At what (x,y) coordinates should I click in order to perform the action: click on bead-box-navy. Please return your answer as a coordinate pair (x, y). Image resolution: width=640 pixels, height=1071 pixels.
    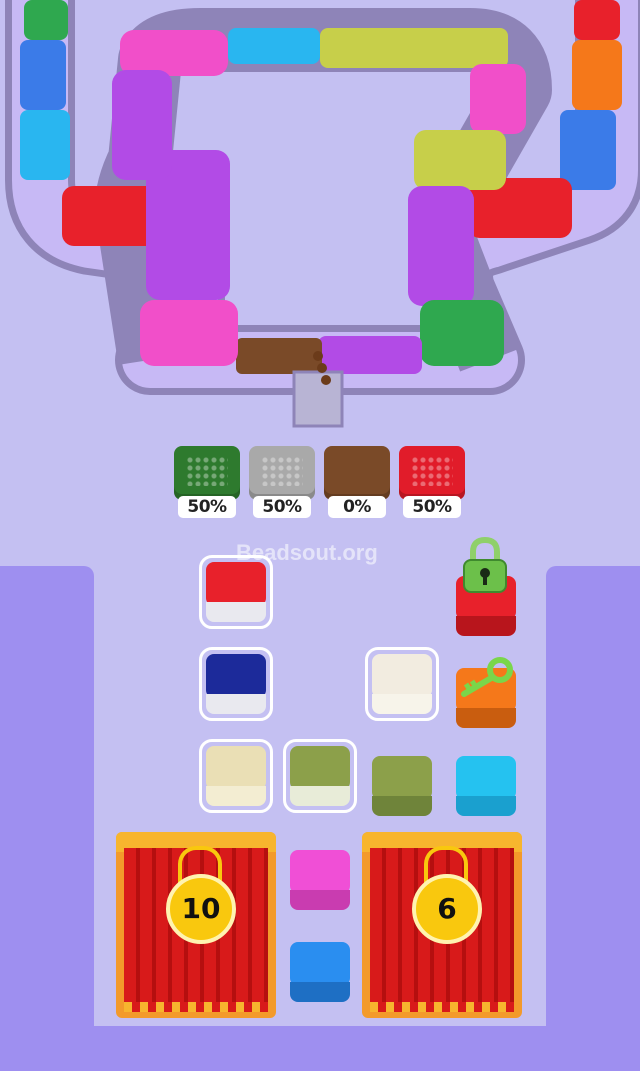
    Looking at the image, I should click on (236, 684).